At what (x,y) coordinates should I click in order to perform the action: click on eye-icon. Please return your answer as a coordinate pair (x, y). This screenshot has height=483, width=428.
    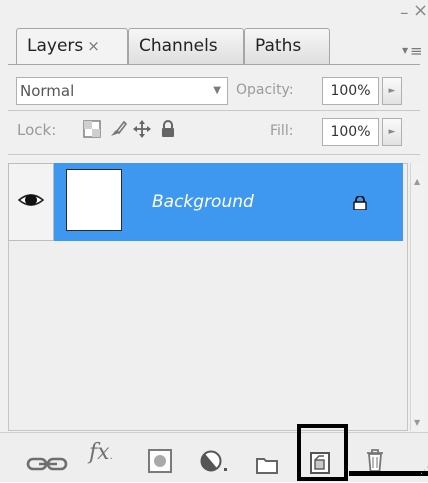
    Looking at the image, I should click on (31, 200).